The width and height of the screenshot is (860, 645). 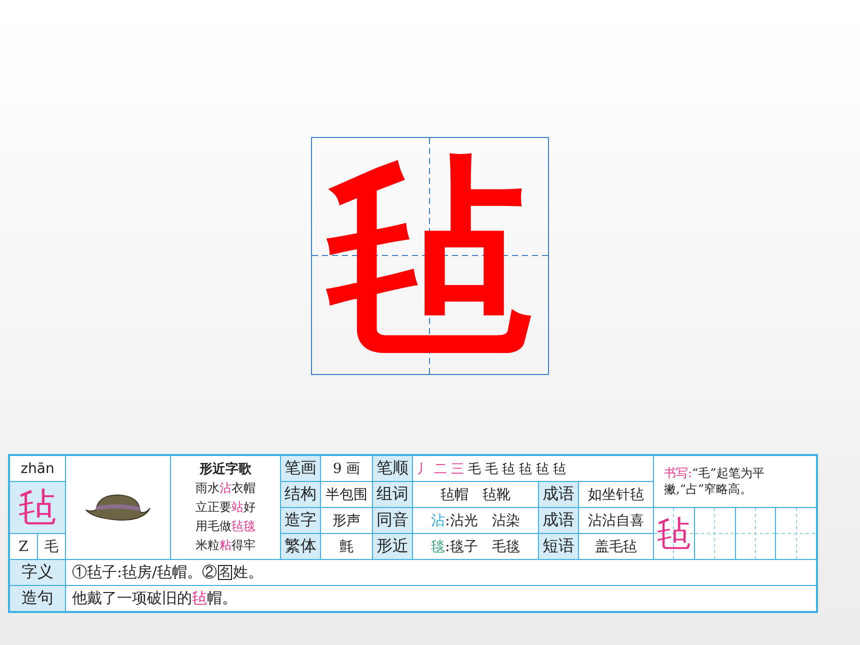 What do you see at coordinates (226, 526) in the screenshot?
I see `song-line: 用毛做毡毯` at bounding box center [226, 526].